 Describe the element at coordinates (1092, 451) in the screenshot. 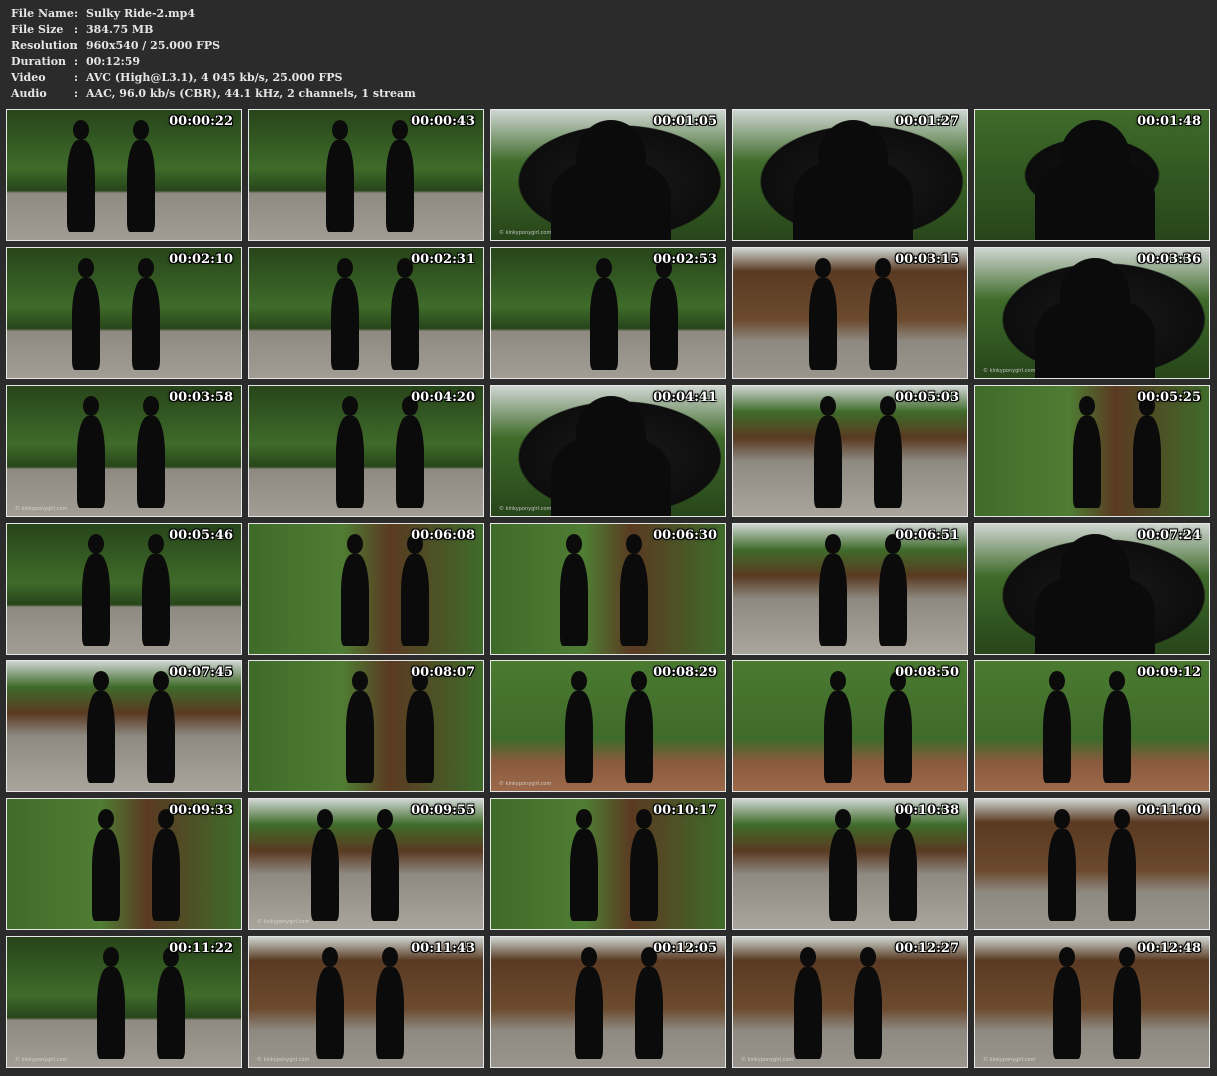

I see `video-thumbnail: 00:05:25` at that location.